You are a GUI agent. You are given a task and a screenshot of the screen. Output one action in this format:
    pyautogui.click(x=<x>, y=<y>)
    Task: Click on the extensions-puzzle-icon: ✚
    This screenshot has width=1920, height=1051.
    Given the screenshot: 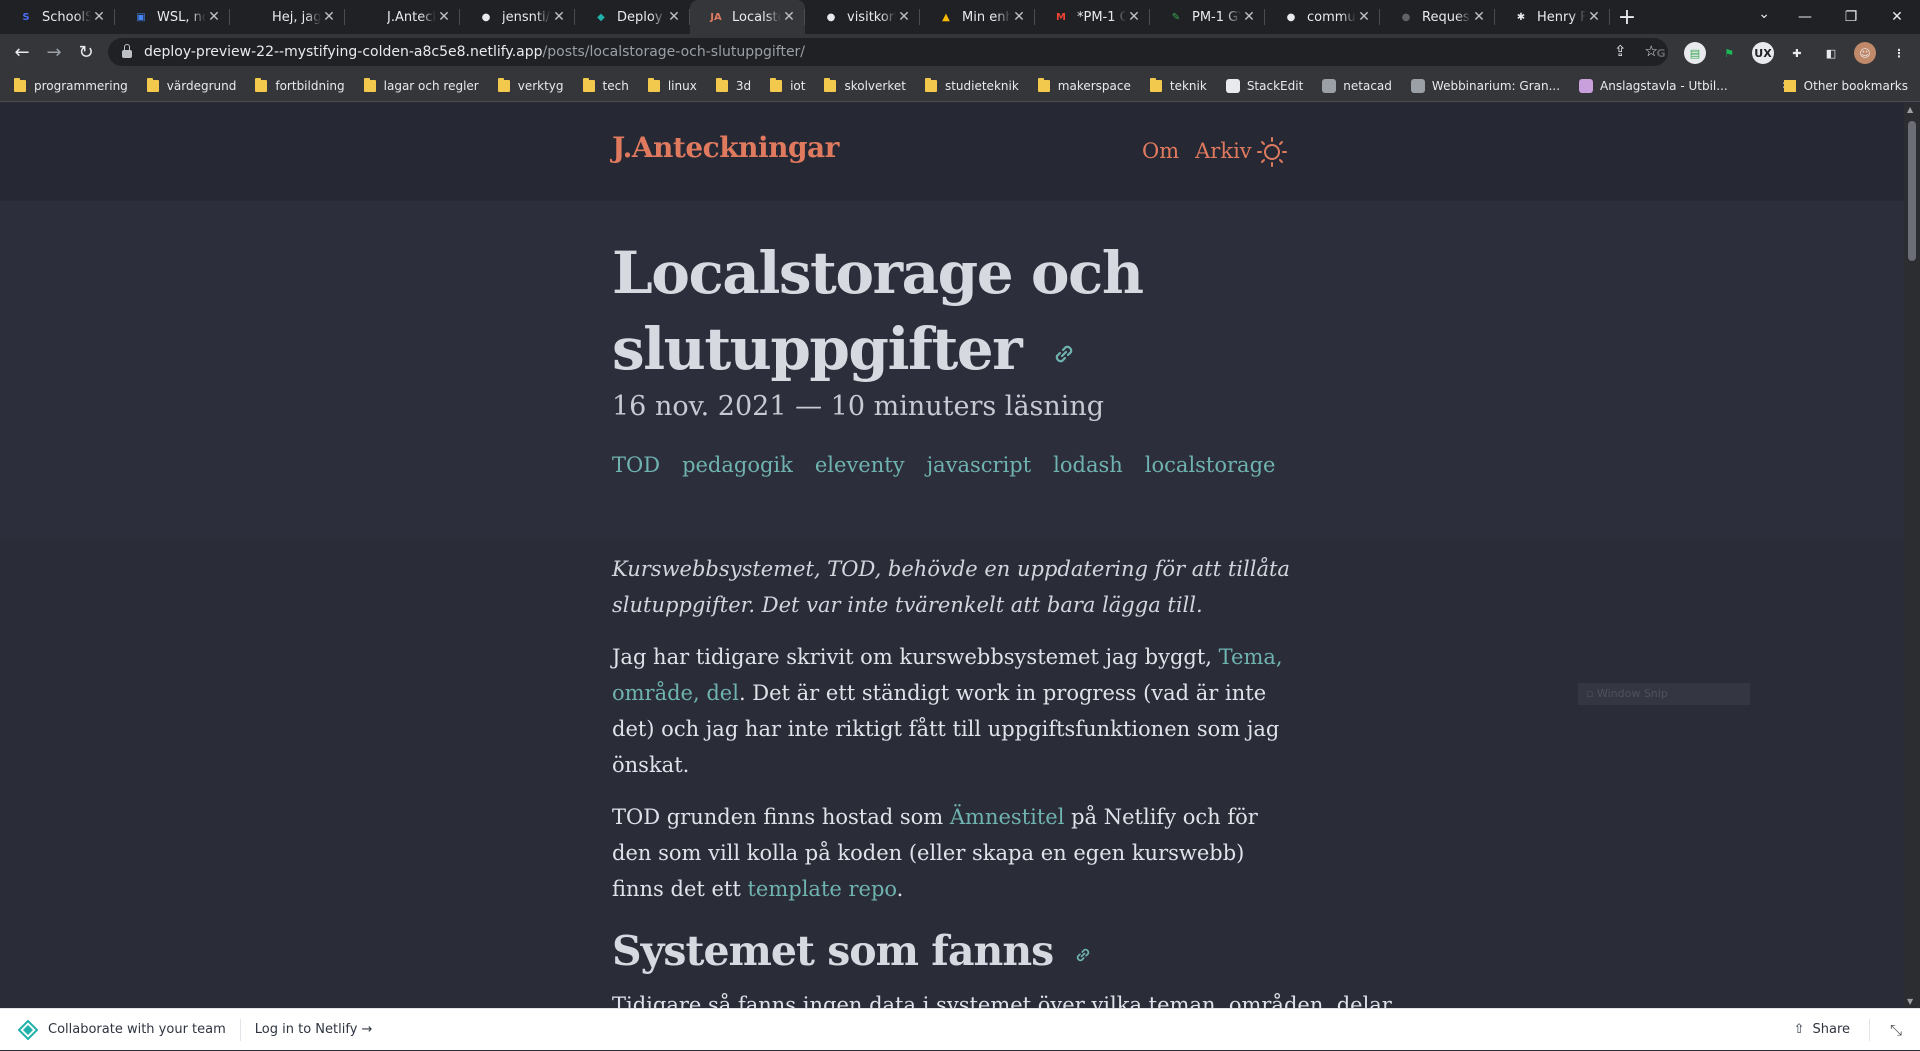 What is the action you would take?
    pyautogui.click(x=1797, y=53)
    